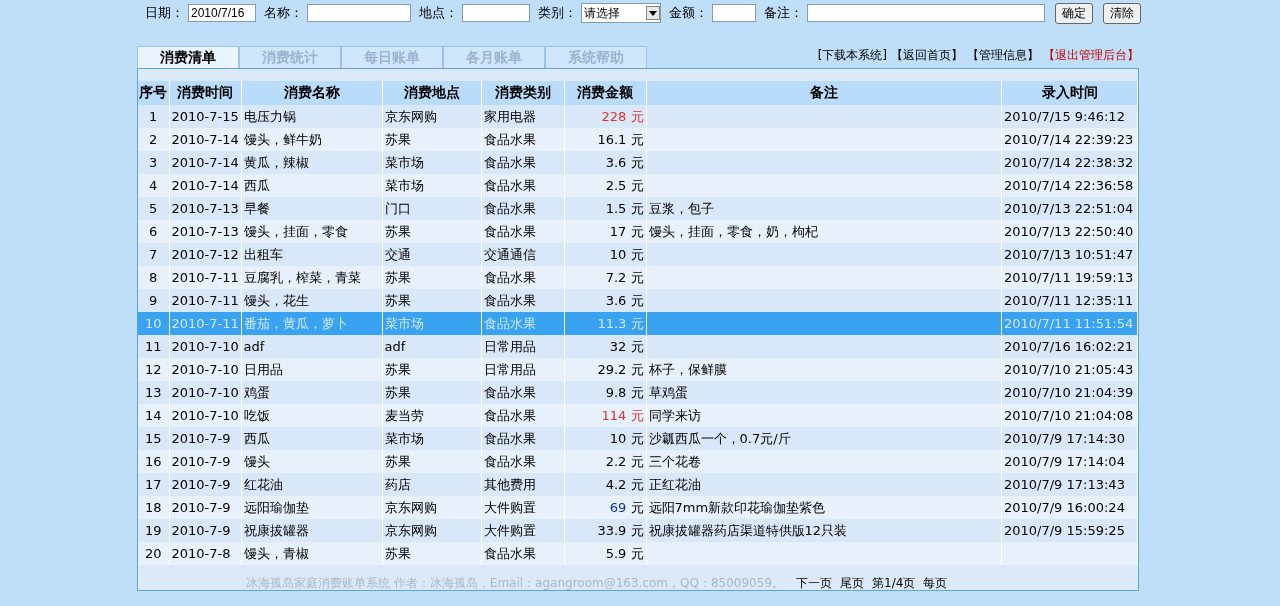 The image size is (1280, 606). I want to click on table-row: 13 2010-7-10 鸡蛋 苏果 食品水果 9.8 元 草鸡蛋 2010/7/10 21:04:39, so click(638, 392).